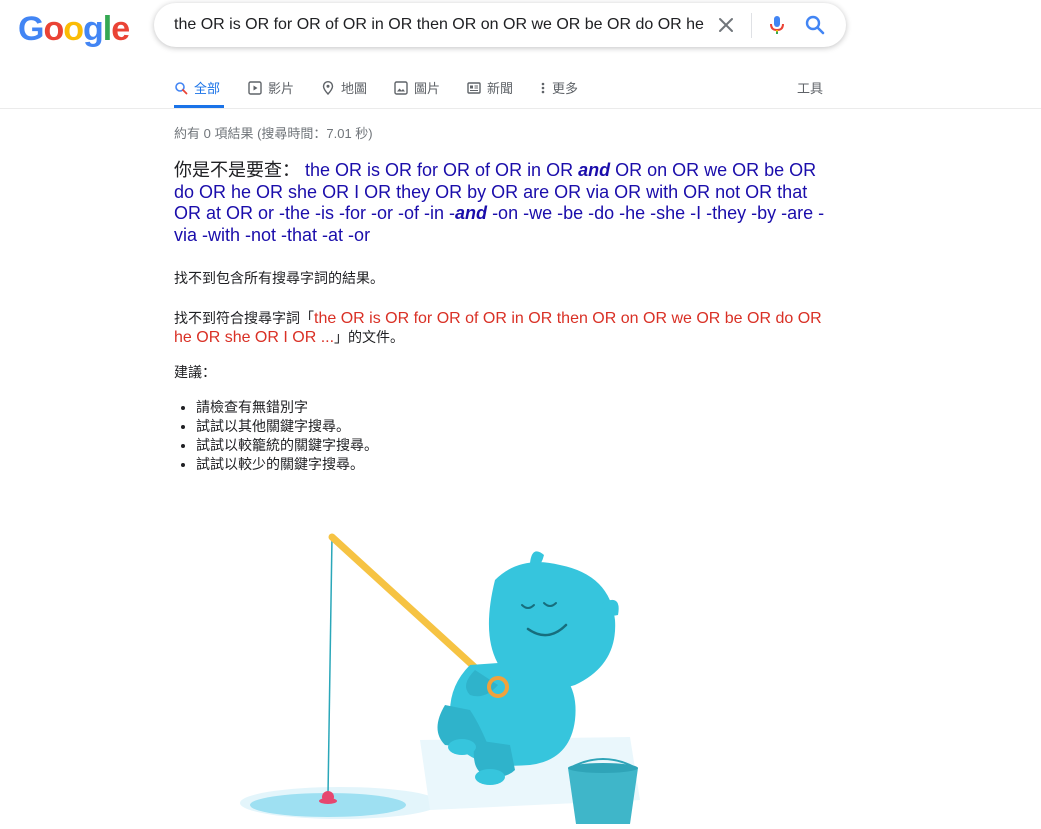 The image size is (1041, 829). Describe the element at coordinates (520, 108) in the screenshot. I see `header-divider` at that location.